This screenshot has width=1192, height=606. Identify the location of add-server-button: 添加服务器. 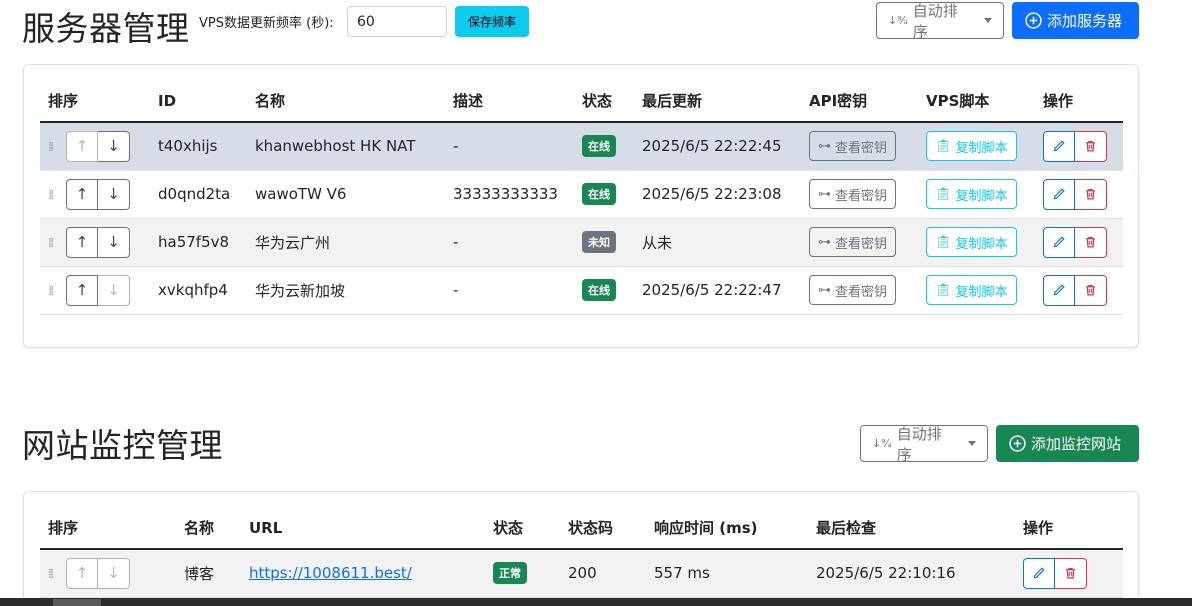
(1075, 20).